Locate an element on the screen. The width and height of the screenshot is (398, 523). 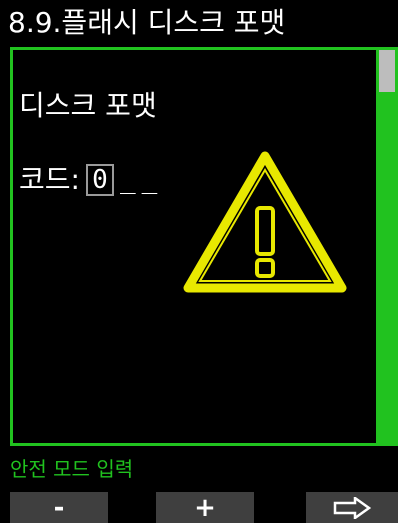
status-text: 안전 모드 입력 is located at coordinates (72, 469).